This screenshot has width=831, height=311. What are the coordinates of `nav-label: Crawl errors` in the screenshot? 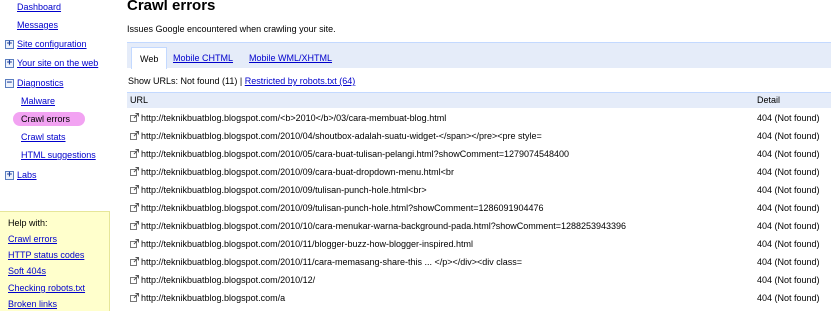 It's located at (45, 119).